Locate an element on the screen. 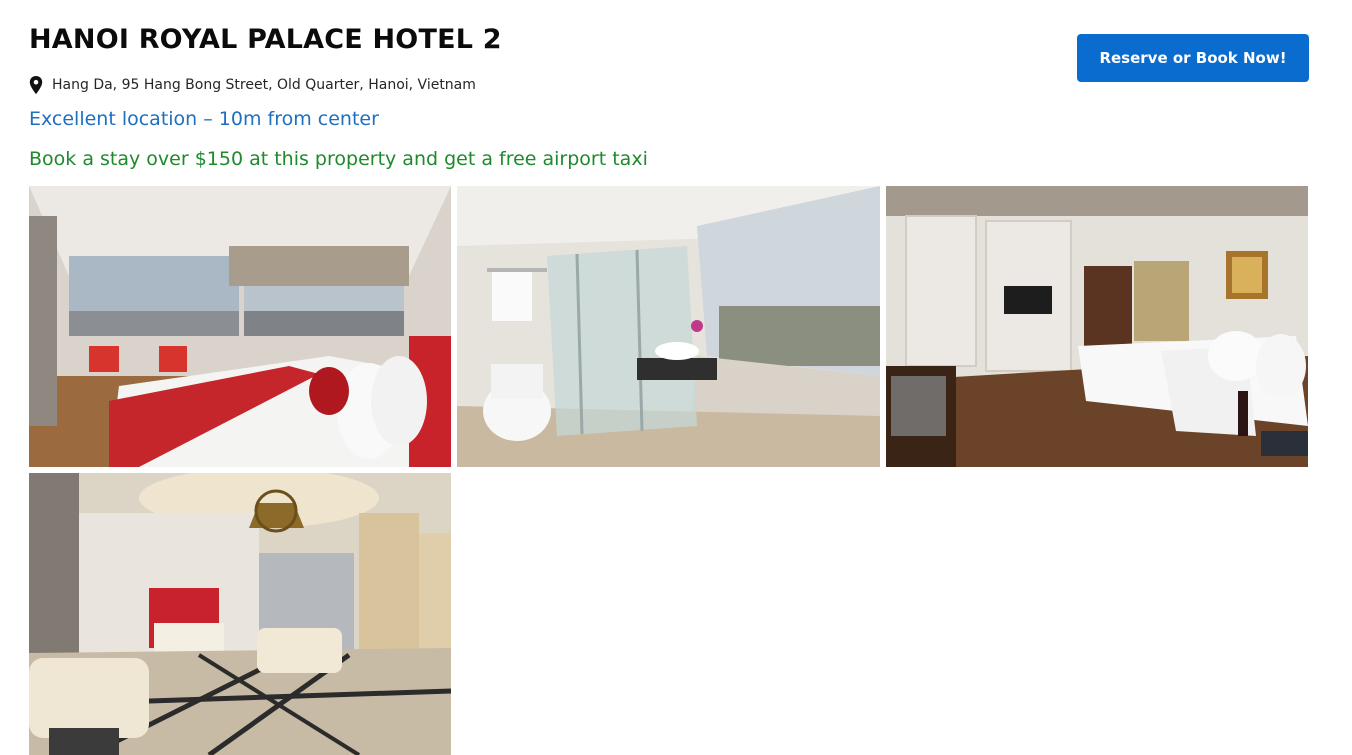 This screenshot has height=755, width=1352. photo-room-bed is located at coordinates (1097, 326).